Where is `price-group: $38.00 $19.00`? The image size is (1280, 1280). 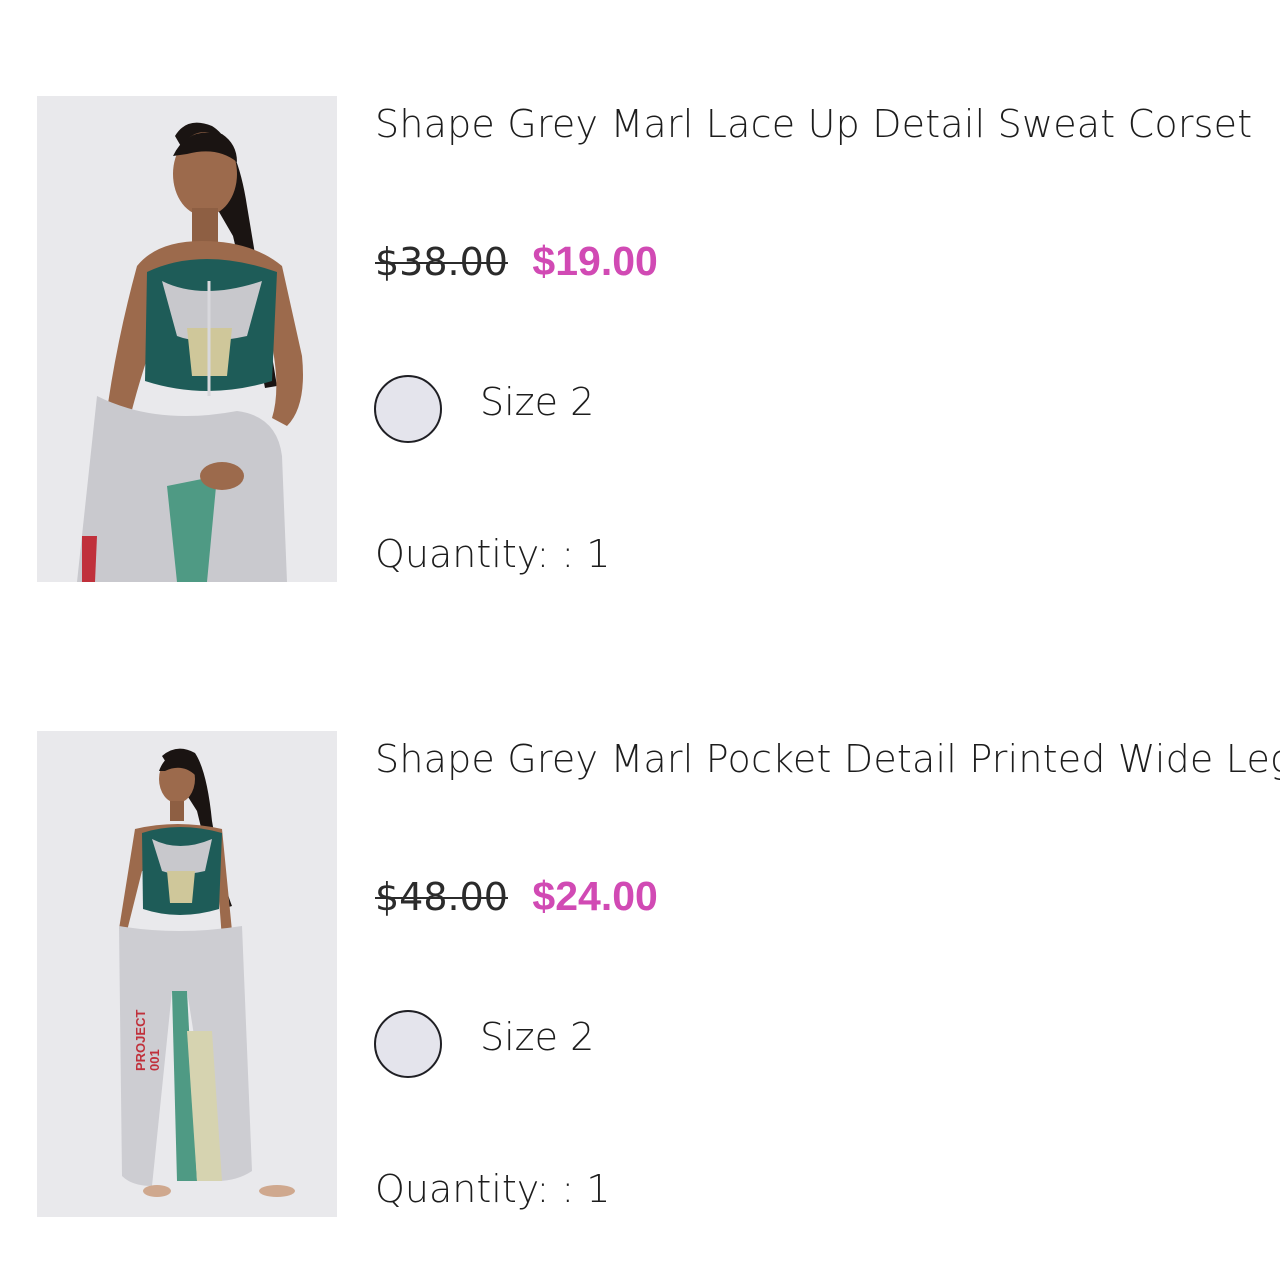
price-group: $38.00 $19.00 is located at coordinates (516, 261).